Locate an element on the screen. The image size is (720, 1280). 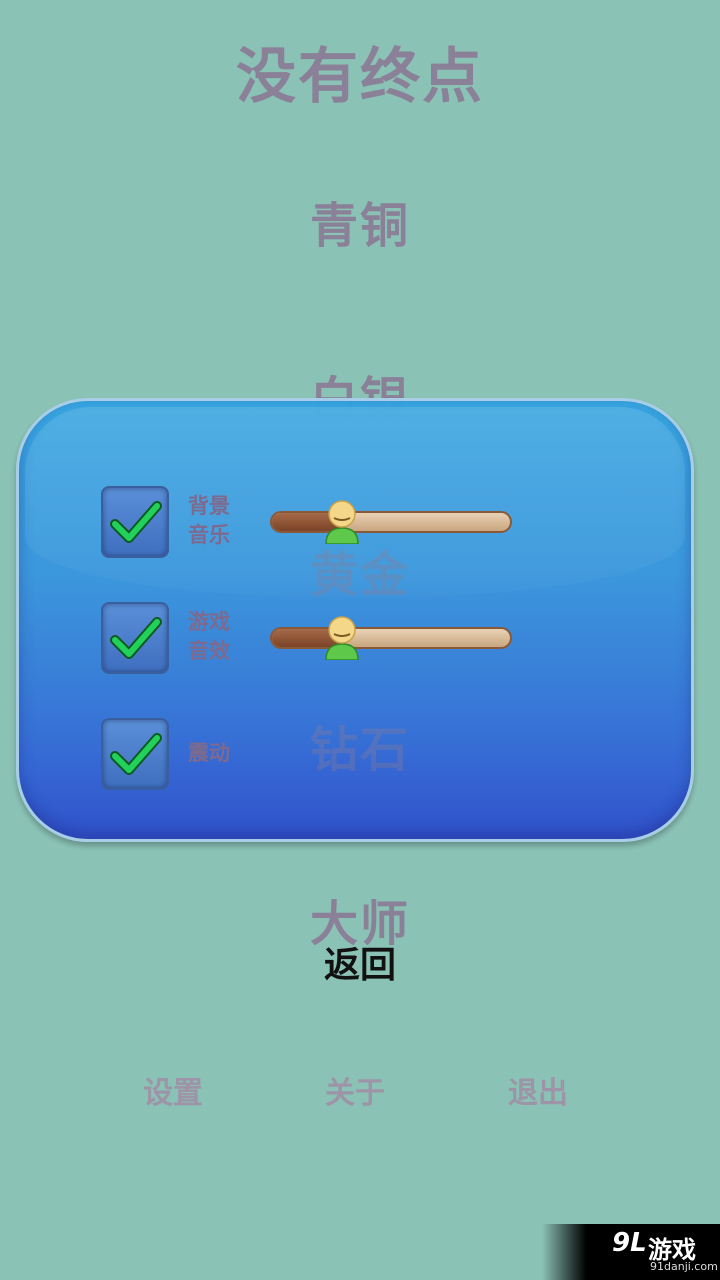
bgm-label: 背景 音乐 is located at coordinates (209, 520).